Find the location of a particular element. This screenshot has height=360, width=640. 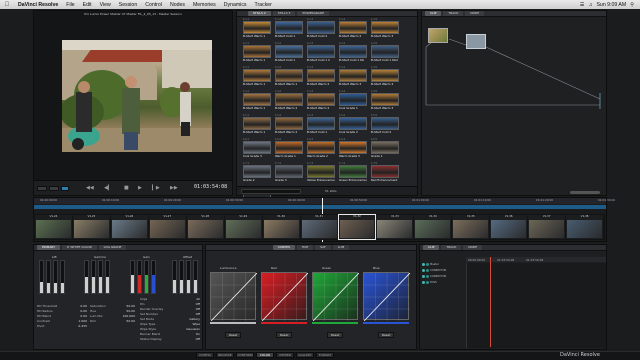

timeline-clip: V1-30 is located at coordinates (281, 227).